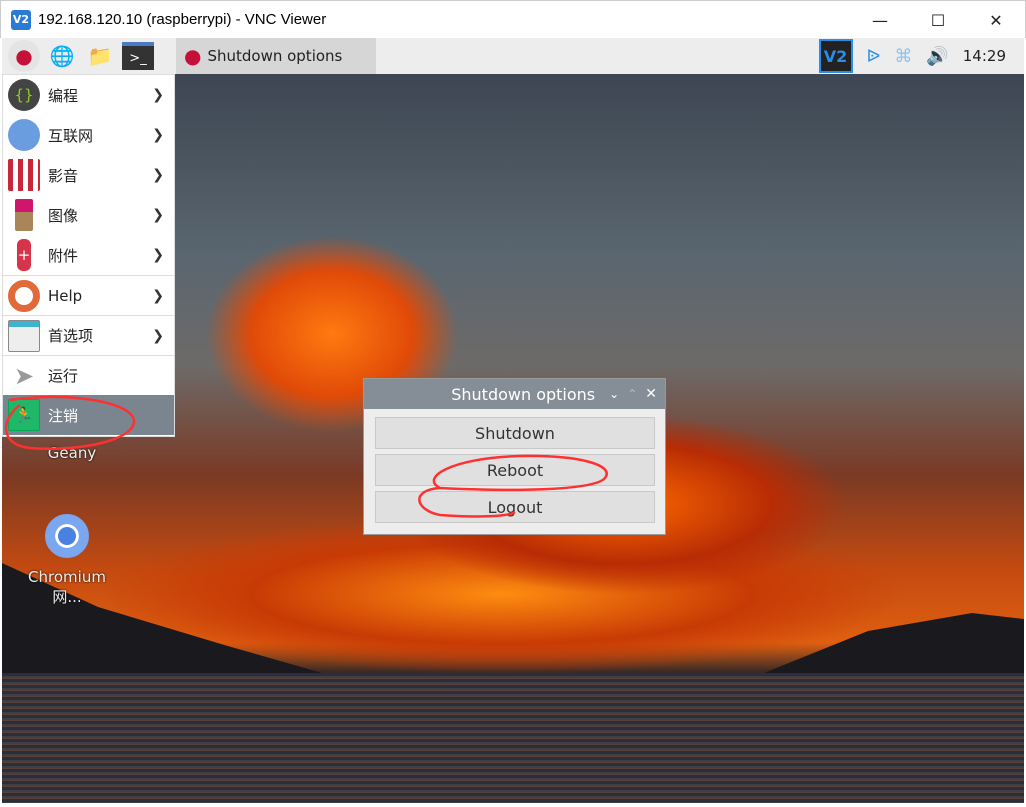 Image resolution: width=1026 pixels, height=807 pixels. Describe the element at coordinates (24, 335) in the screenshot. I see `sliders-icon` at that location.